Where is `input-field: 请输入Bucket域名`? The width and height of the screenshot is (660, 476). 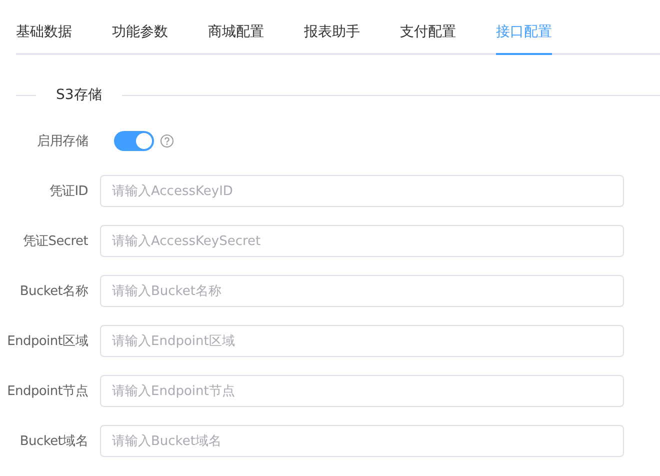 input-field: 请输入Bucket域名 is located at coordinates (362, 441).